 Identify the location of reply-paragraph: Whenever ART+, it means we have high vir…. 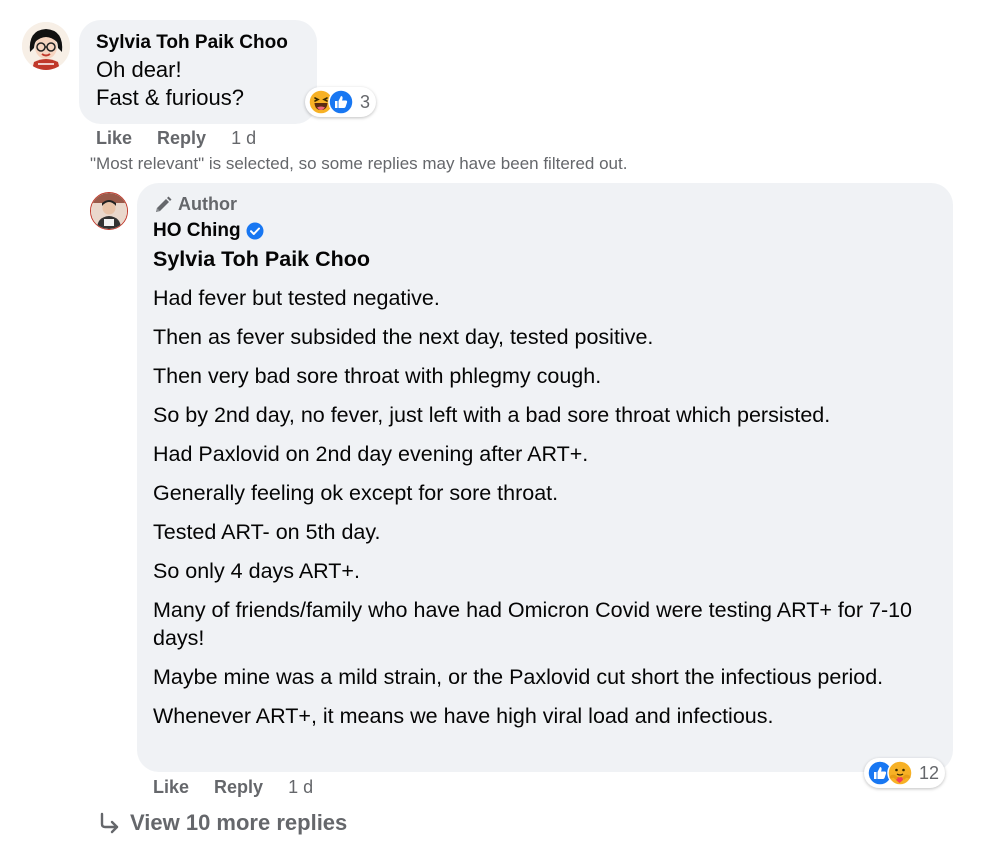
(463, 716).